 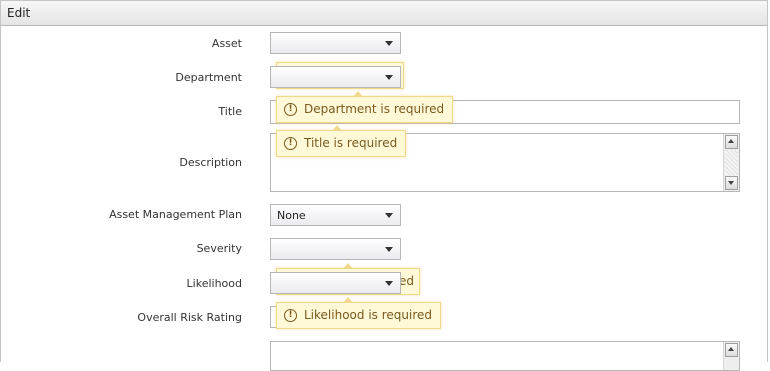 I want to click on likelihood-required-message: Likelihood is required, so click(x=368, y=315).